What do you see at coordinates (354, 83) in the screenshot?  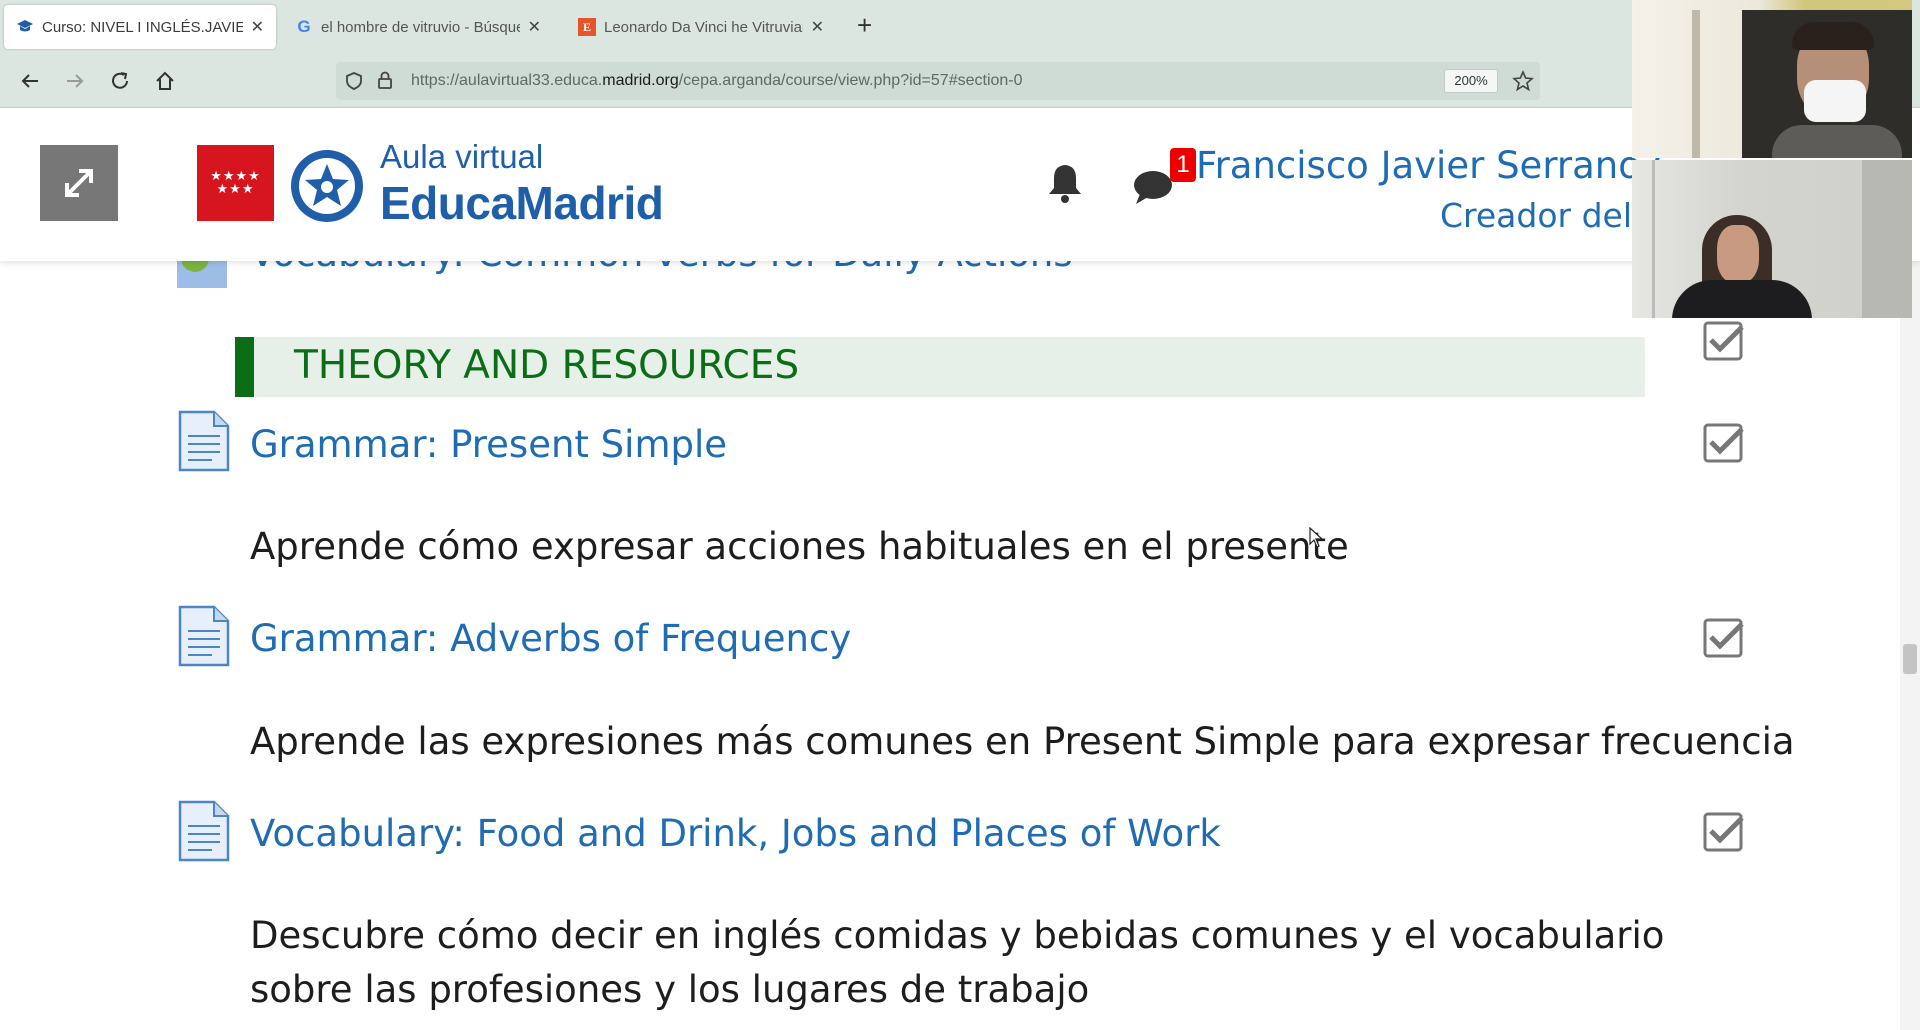 I see `shield-icon` at bounding box center [354, 83].